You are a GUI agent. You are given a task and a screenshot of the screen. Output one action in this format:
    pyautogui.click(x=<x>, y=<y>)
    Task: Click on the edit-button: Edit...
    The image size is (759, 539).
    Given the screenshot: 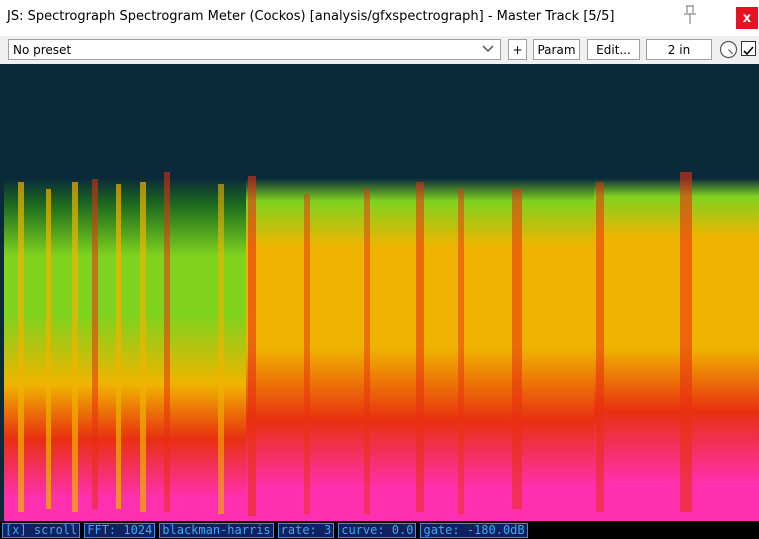 What is the action you would take?
    pyautogui.click(x=613, y=49)
    